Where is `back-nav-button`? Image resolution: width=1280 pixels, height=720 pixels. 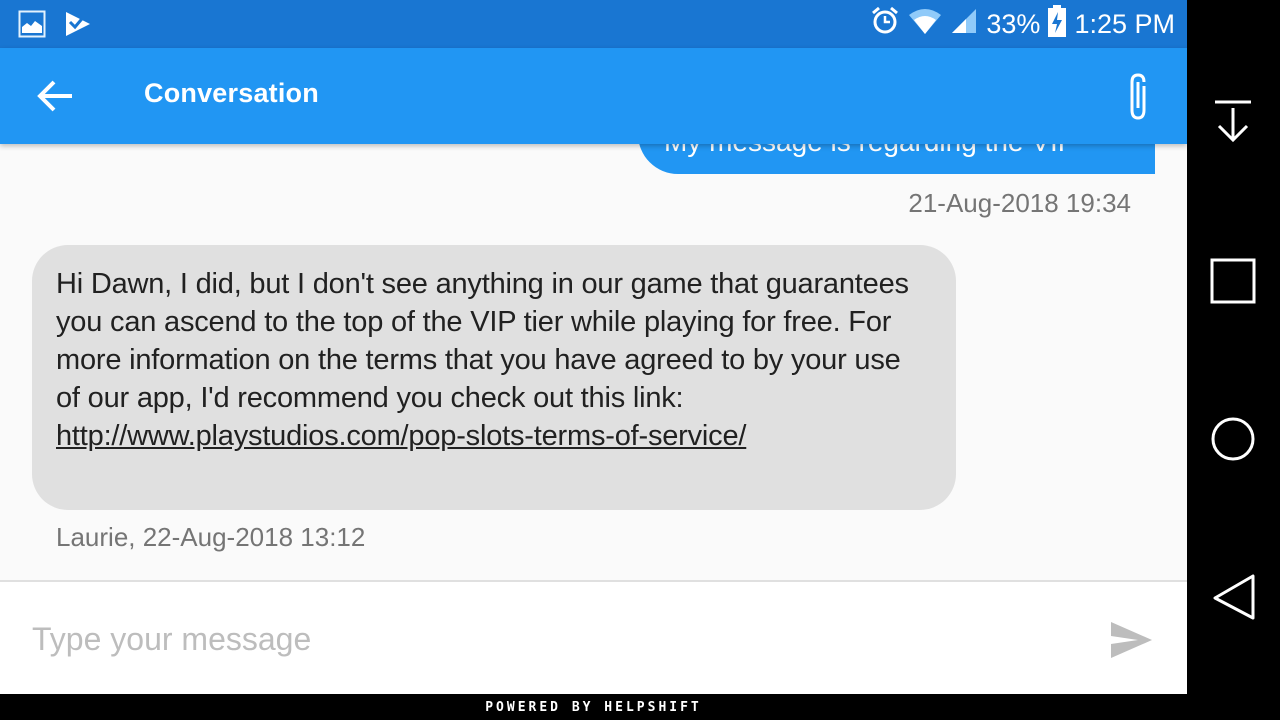 back-nav-button is located at coordinates (1233, 598).